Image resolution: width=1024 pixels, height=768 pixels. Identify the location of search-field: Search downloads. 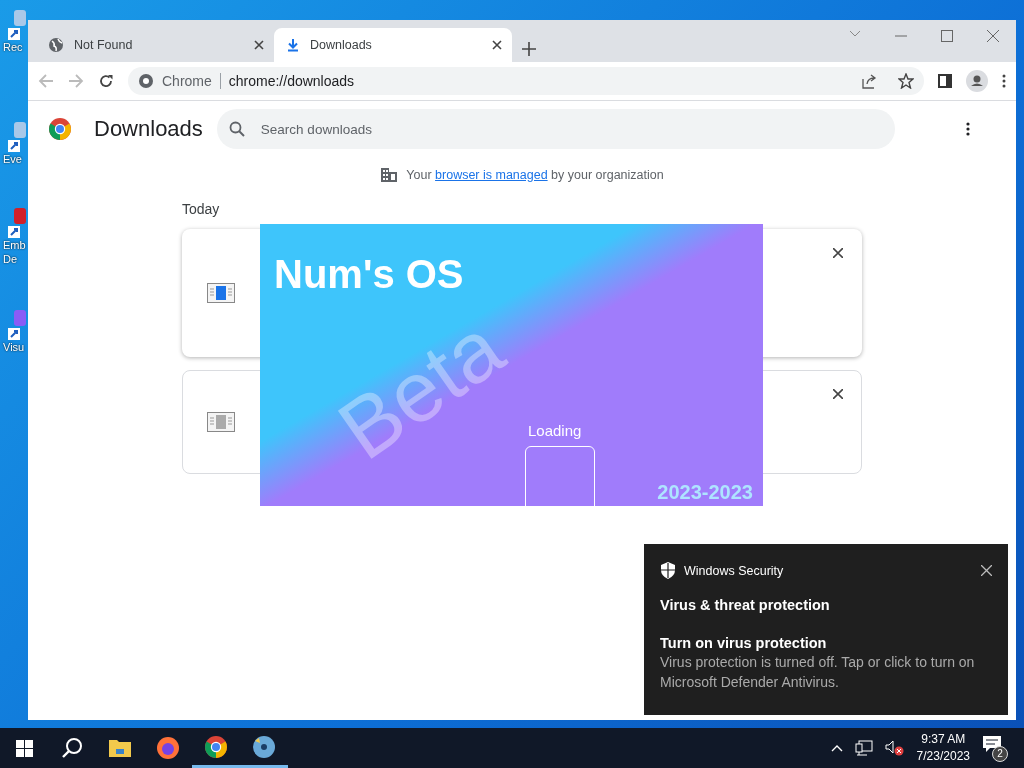
(555, 129).